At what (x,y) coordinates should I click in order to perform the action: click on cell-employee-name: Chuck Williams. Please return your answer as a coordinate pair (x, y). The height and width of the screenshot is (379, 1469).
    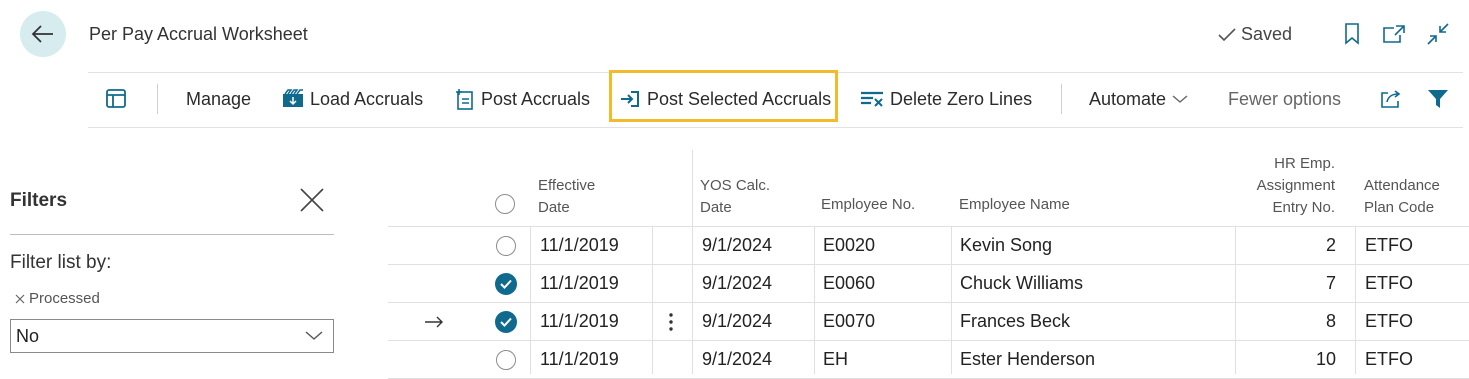
    Looking at the image, I should click on (1021, 283).